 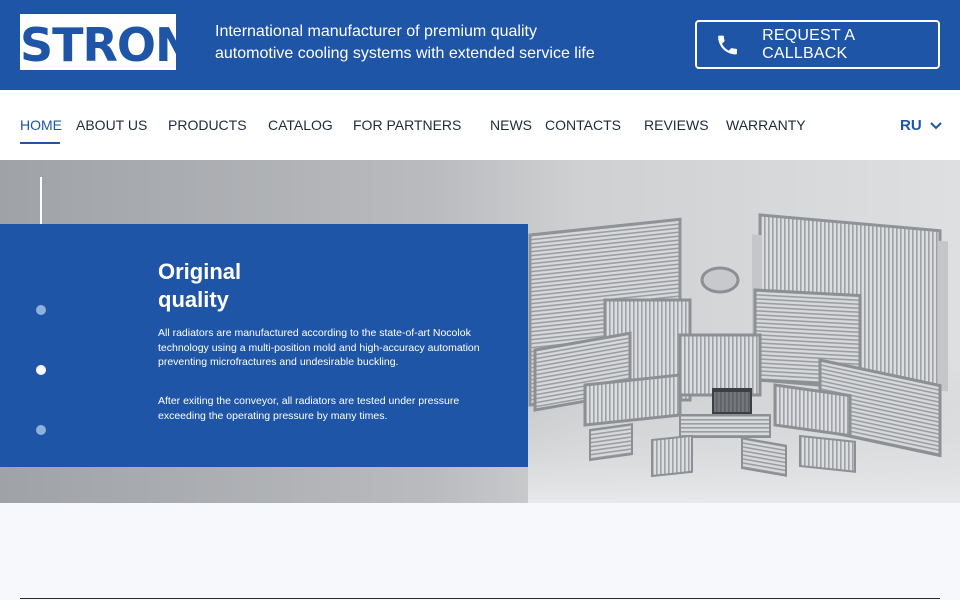 I want to click on nav-item-warranty: WARRANTY, so click(x=766, y=125).